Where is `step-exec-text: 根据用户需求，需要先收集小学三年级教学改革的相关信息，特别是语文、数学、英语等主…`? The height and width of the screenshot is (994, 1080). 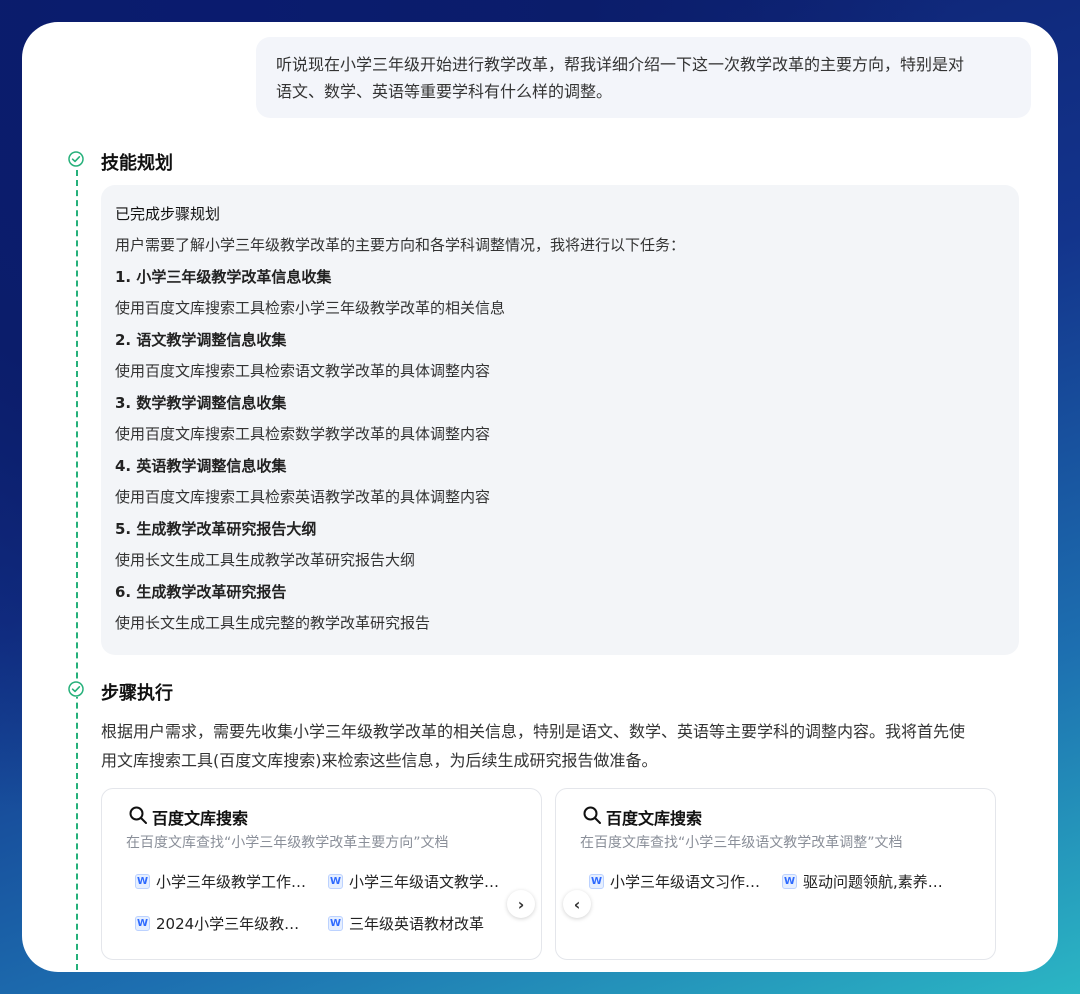 step-exec-text: 根据用户需求，需要先收集小学三年级教学改革的相关信息，特别是语文、数学、英语等主… is located at coordinates (566, 746).